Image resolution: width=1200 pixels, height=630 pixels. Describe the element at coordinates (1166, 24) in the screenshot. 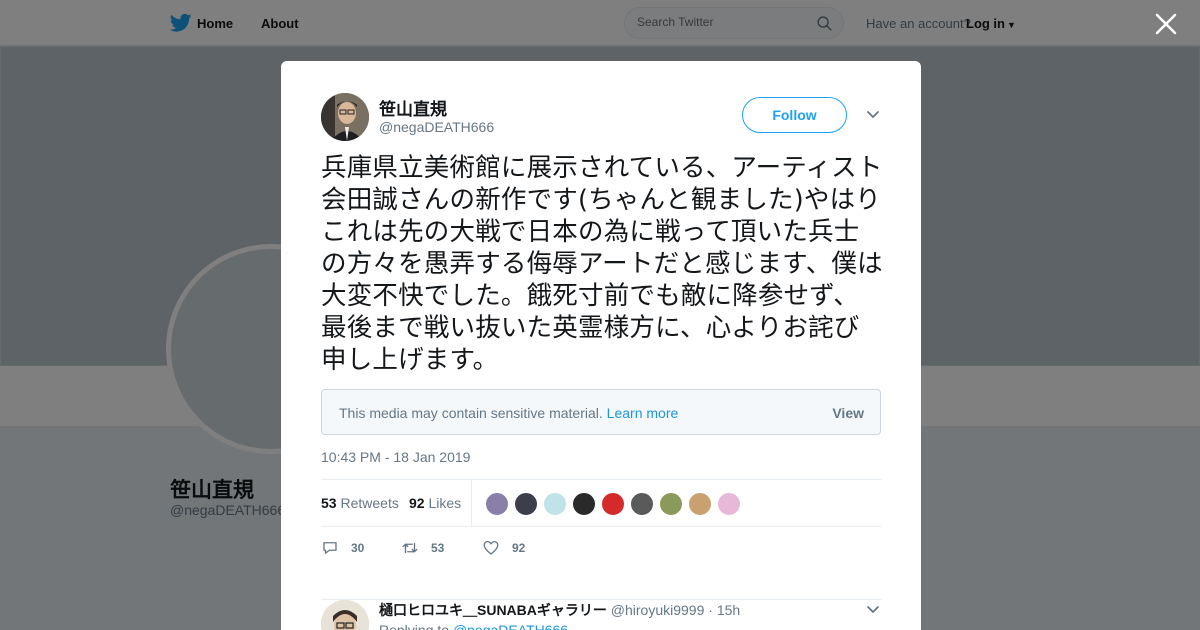

I see `close-icon` at that location.